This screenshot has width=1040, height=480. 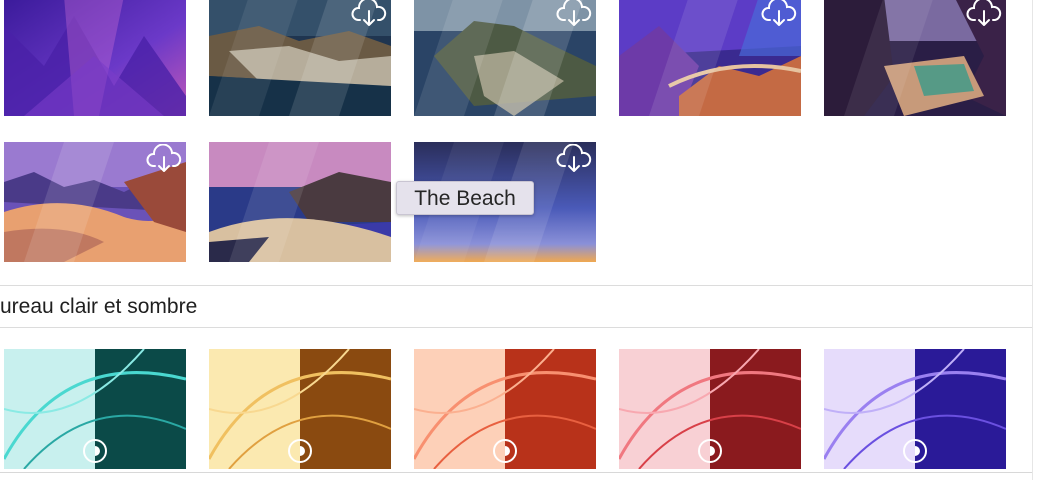 What do you see at coordinates (915, 409) in the screenshot?
I see `wallpaper-thumb-purple` at bounding box center [915, 409].